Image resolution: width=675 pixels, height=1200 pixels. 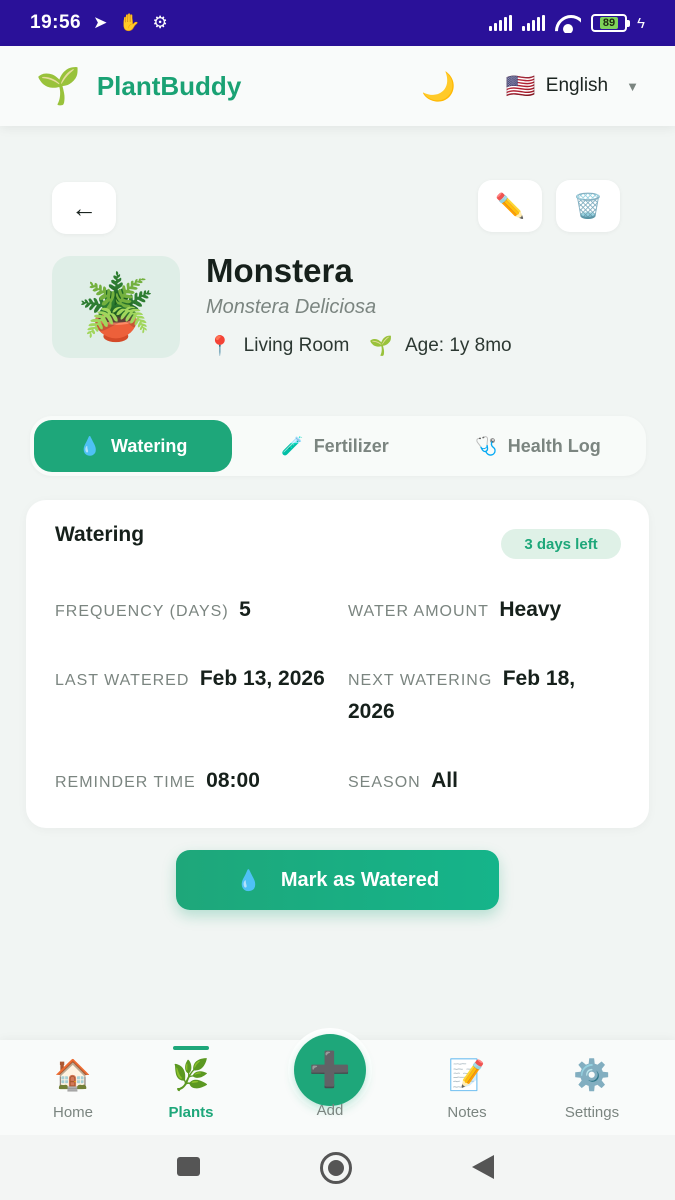 What do you see at coordinates (483, 1167) in the screenshot?
I see `back-triangle-icon` at bounding box center [483, 1167].